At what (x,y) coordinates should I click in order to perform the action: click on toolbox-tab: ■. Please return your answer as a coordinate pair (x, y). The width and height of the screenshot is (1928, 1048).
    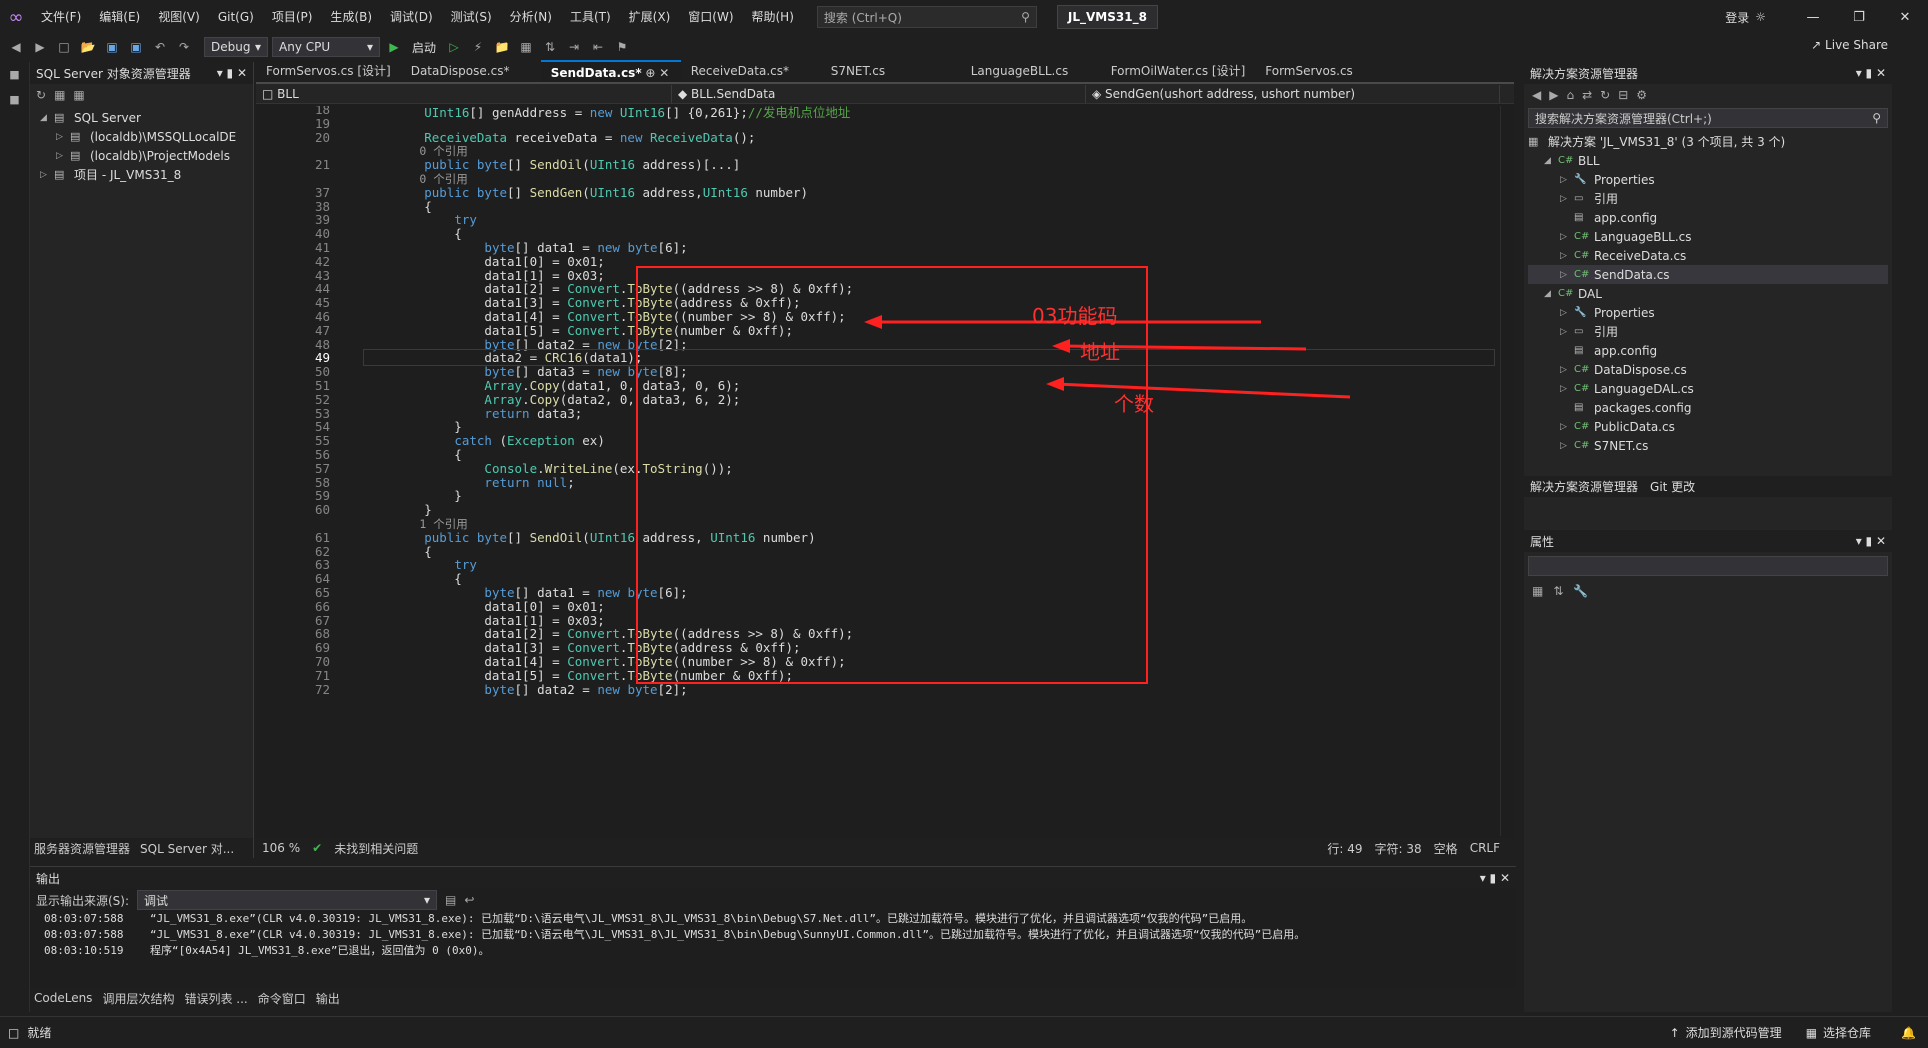
    Looking at the image, I should click on (14, 74).